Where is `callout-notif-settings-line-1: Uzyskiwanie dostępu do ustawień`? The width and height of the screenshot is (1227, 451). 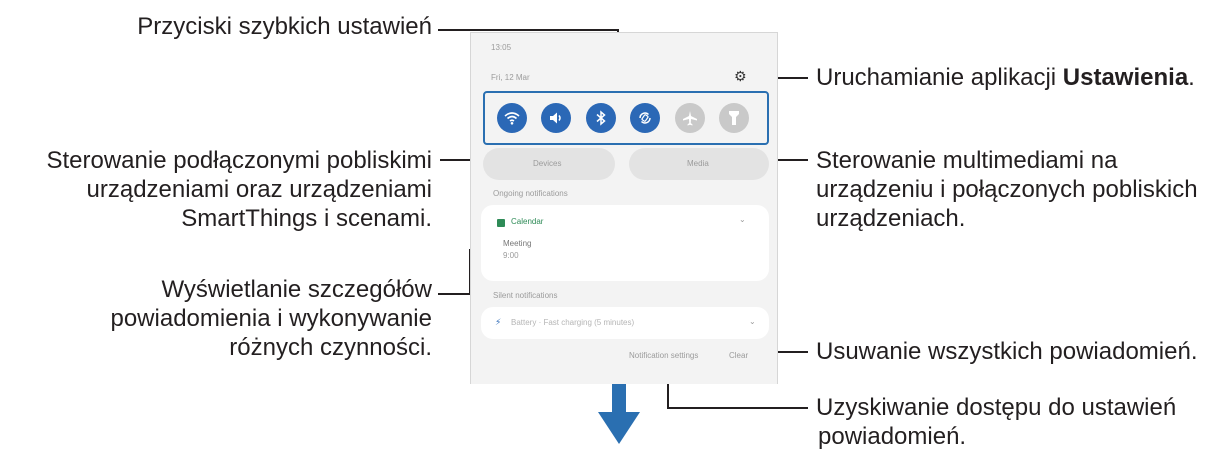 callout-notif-settings-line-1: Uzyskiwanie dostępu do ustawień is located at coordinates (996, 407).